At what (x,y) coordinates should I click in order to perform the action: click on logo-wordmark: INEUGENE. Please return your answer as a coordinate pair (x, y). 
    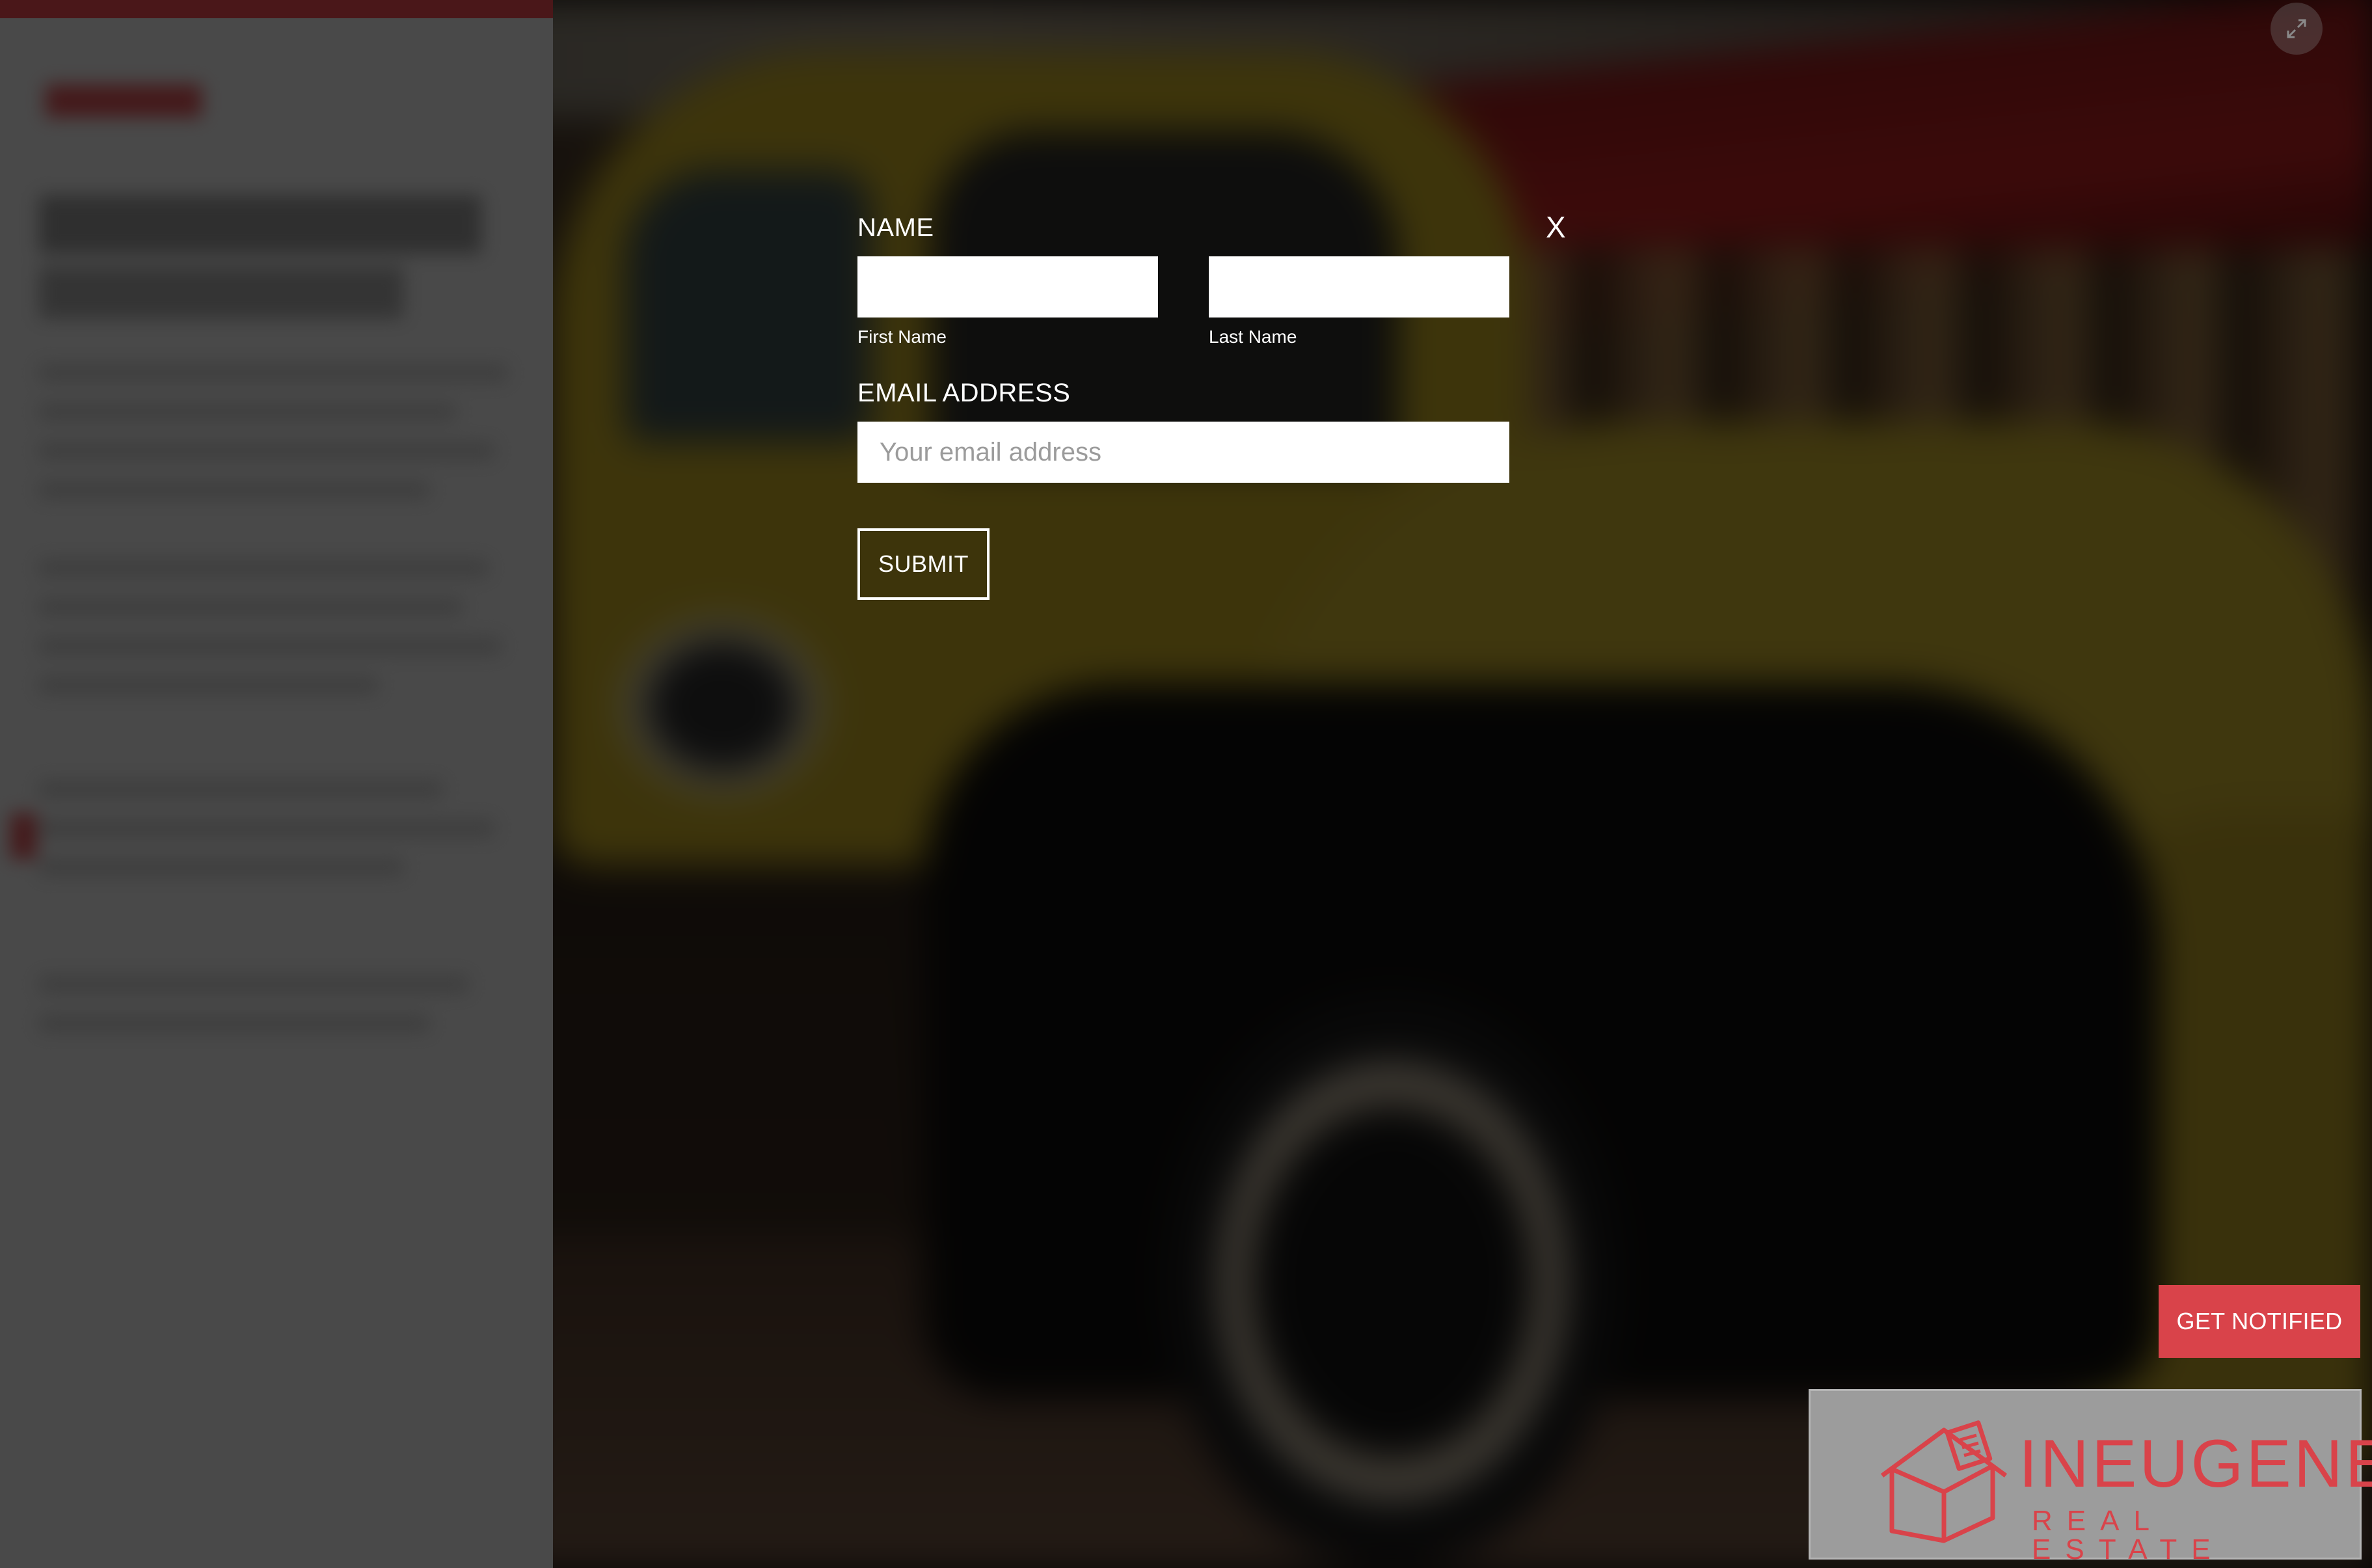
    Looking at the image, I should click on (2195, 1464).